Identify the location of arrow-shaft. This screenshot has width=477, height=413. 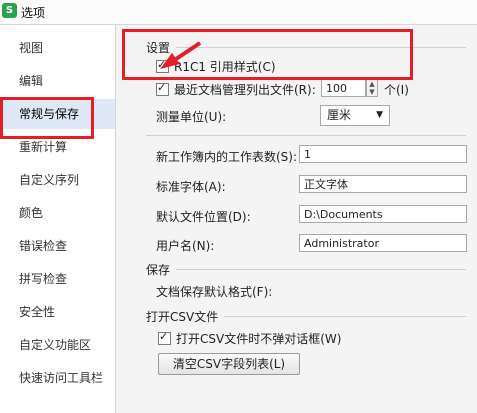
(188, 51).